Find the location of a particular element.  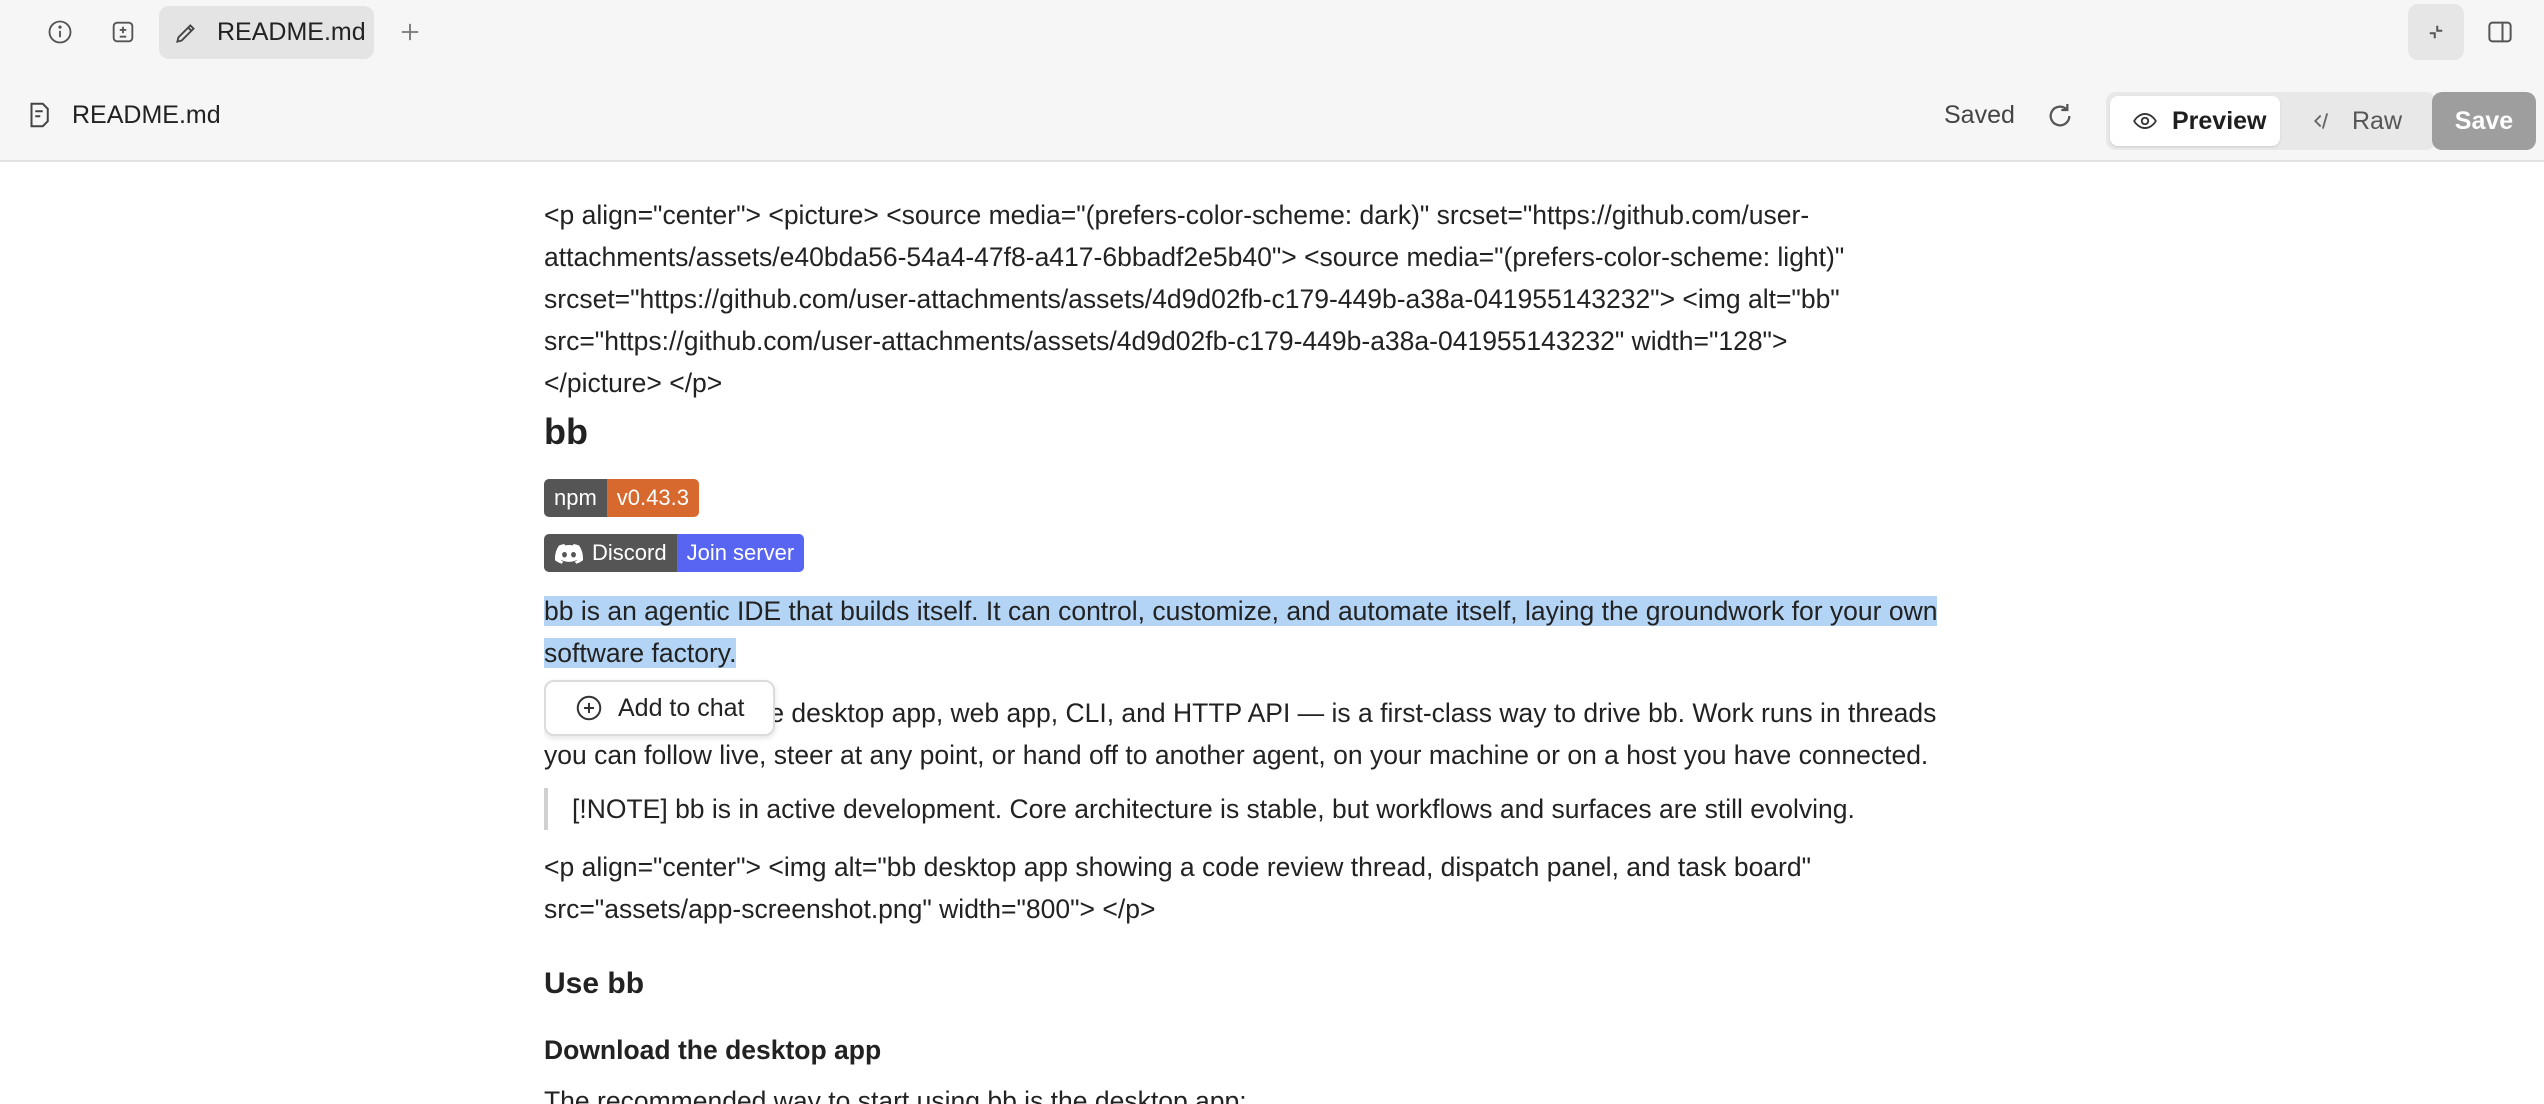

discord-badge-join: Join server is located at coordinates (740, 553).